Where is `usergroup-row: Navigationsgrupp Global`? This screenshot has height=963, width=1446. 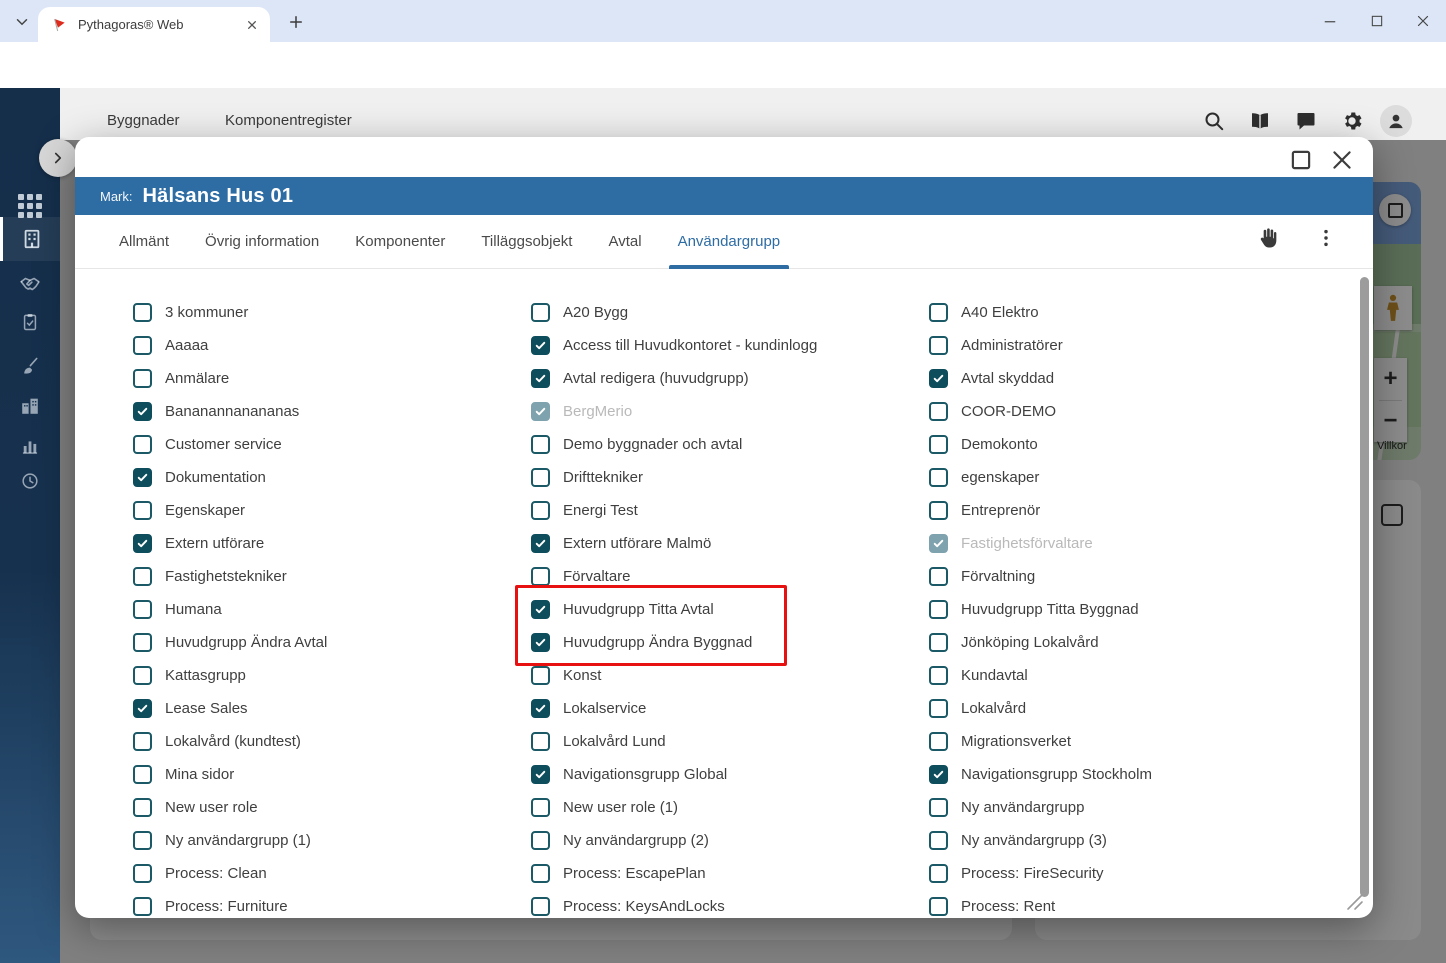 usergroup-row: Navigationsgrupp Global is located at coordinates (674, 774).